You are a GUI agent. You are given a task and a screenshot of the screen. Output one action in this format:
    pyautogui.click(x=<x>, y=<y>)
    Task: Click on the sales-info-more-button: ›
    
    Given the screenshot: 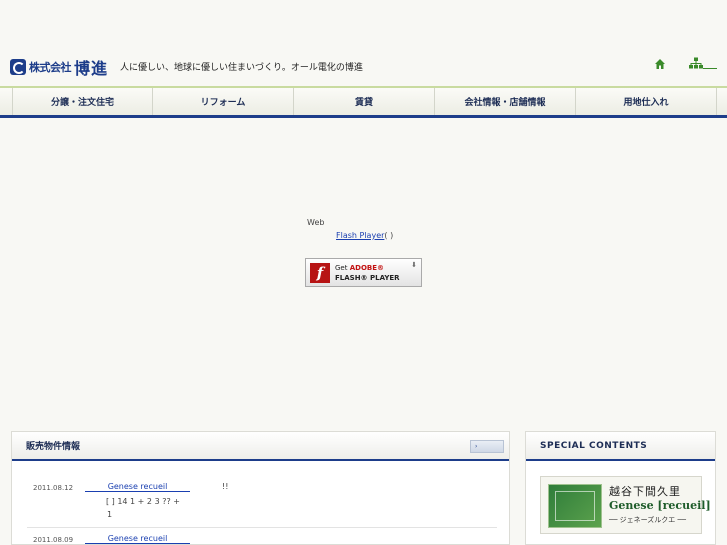 What is the action you would take?
    pyautogui.click(x=487, y=446)
    